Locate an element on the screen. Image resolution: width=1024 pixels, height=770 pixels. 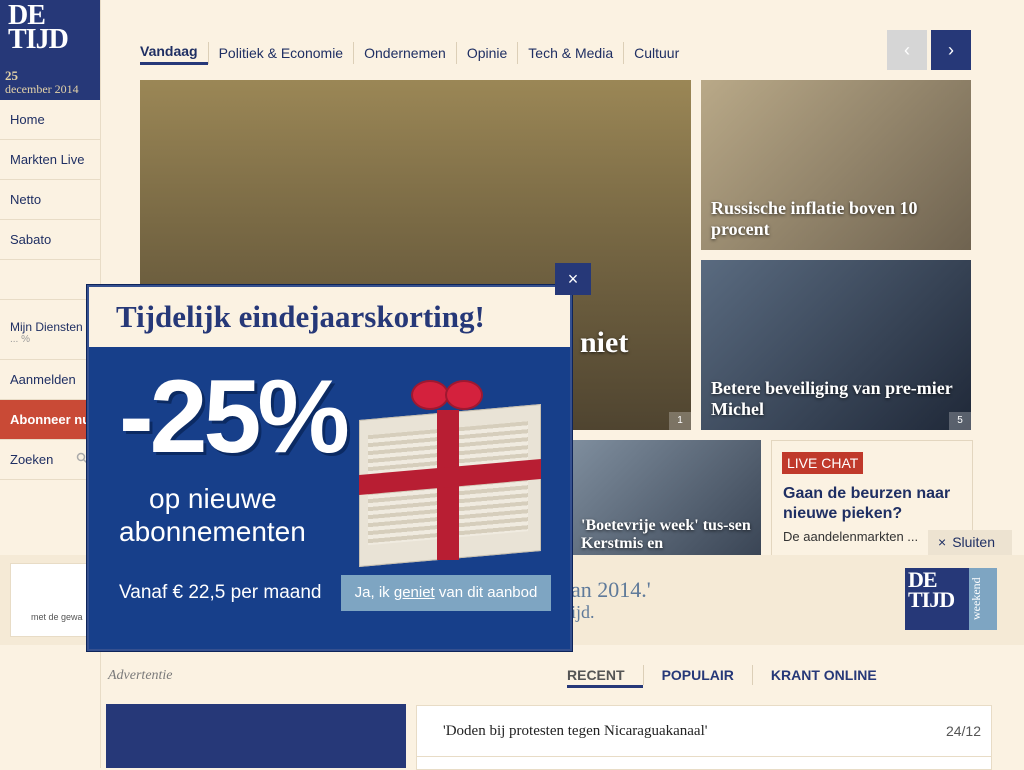
sidebar-divider is located at coordinates (50, 280).